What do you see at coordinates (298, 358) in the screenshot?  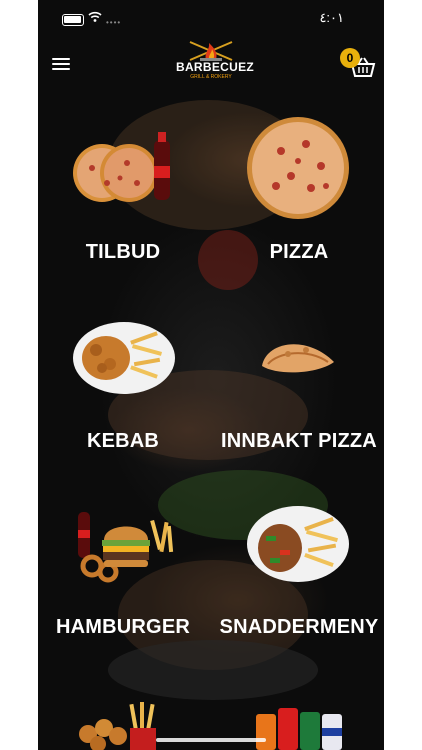 I see `calzone-image` at bounding box center [298, 358].